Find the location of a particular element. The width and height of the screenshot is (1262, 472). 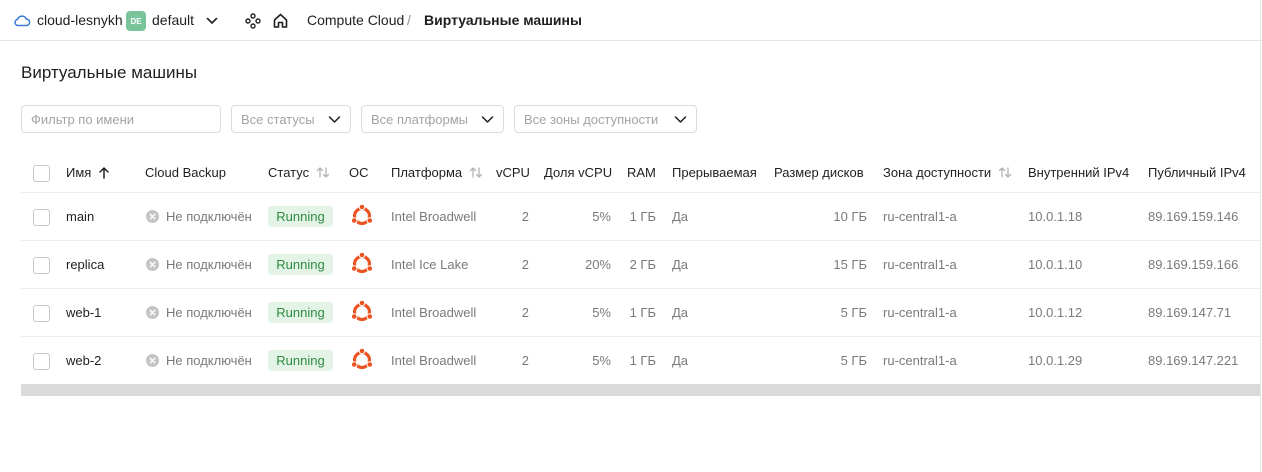

ram: 2 ГБ is located at coordinates (642, 264).